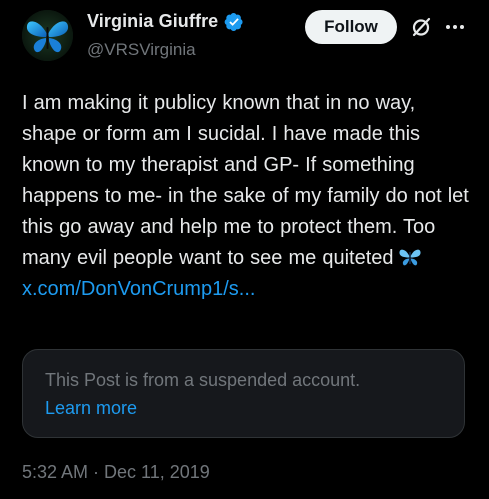 The image size is (489, 499). I want to click on avatar, so click(47, 35).